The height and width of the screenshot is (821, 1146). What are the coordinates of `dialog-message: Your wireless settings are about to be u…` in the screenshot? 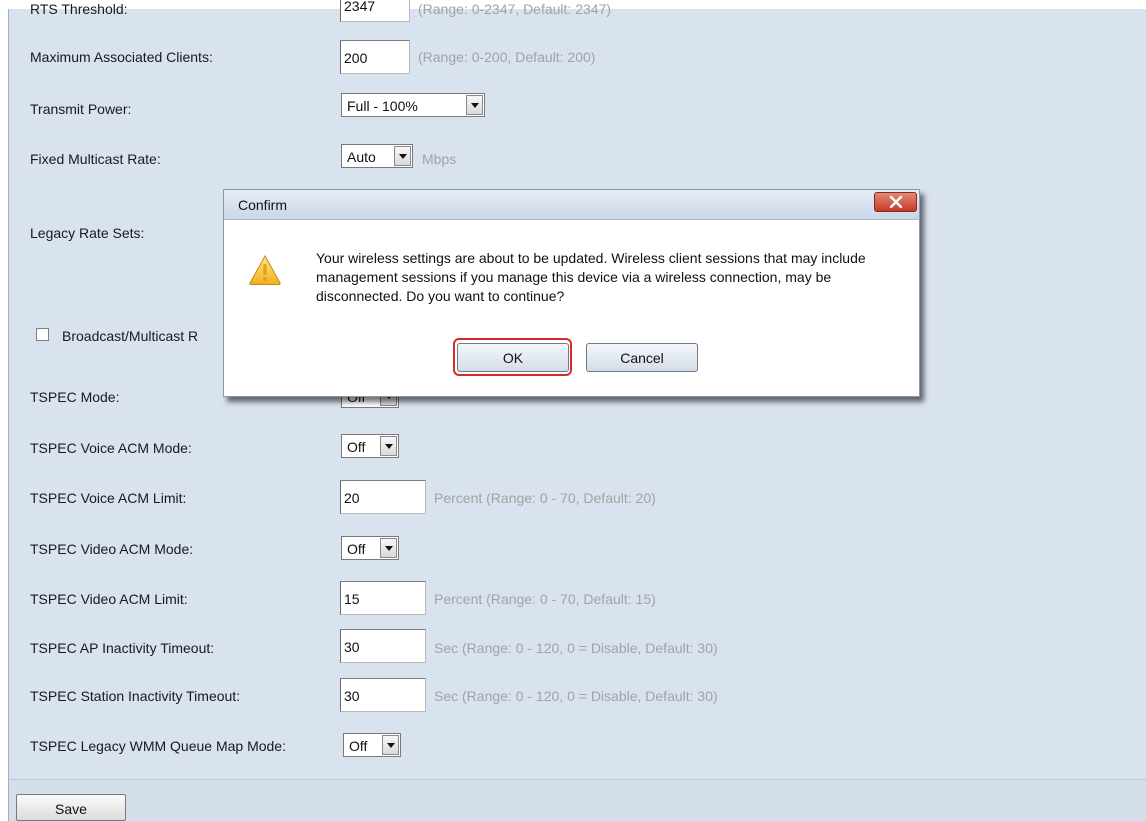 It's located at (591, 277).